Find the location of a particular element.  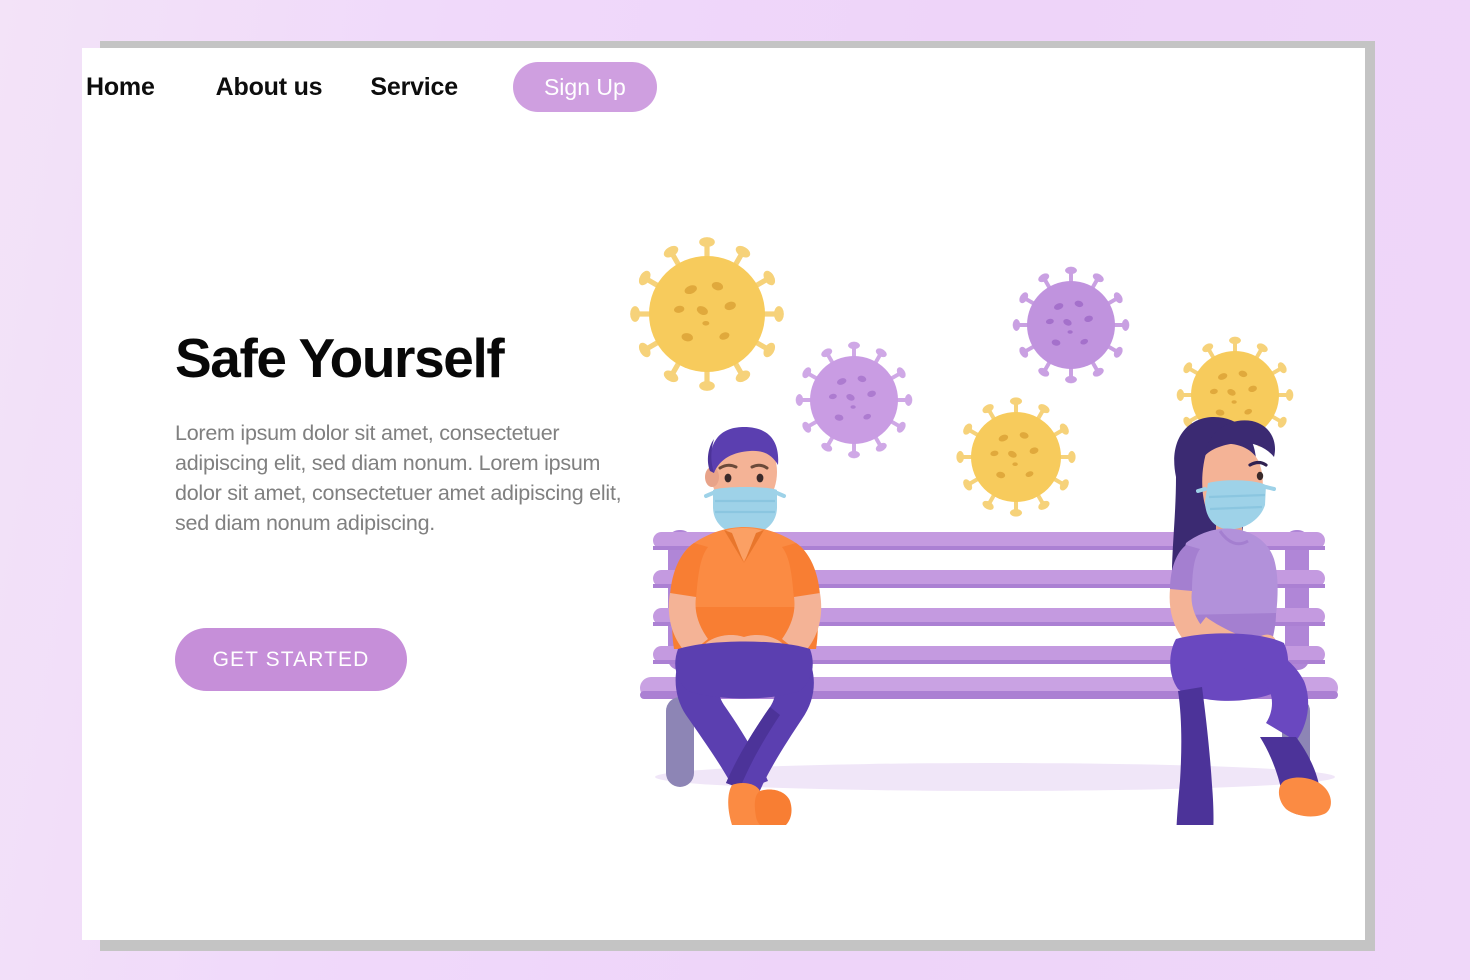

page-title: Safe Yourself is located at coordinates (340, 358).